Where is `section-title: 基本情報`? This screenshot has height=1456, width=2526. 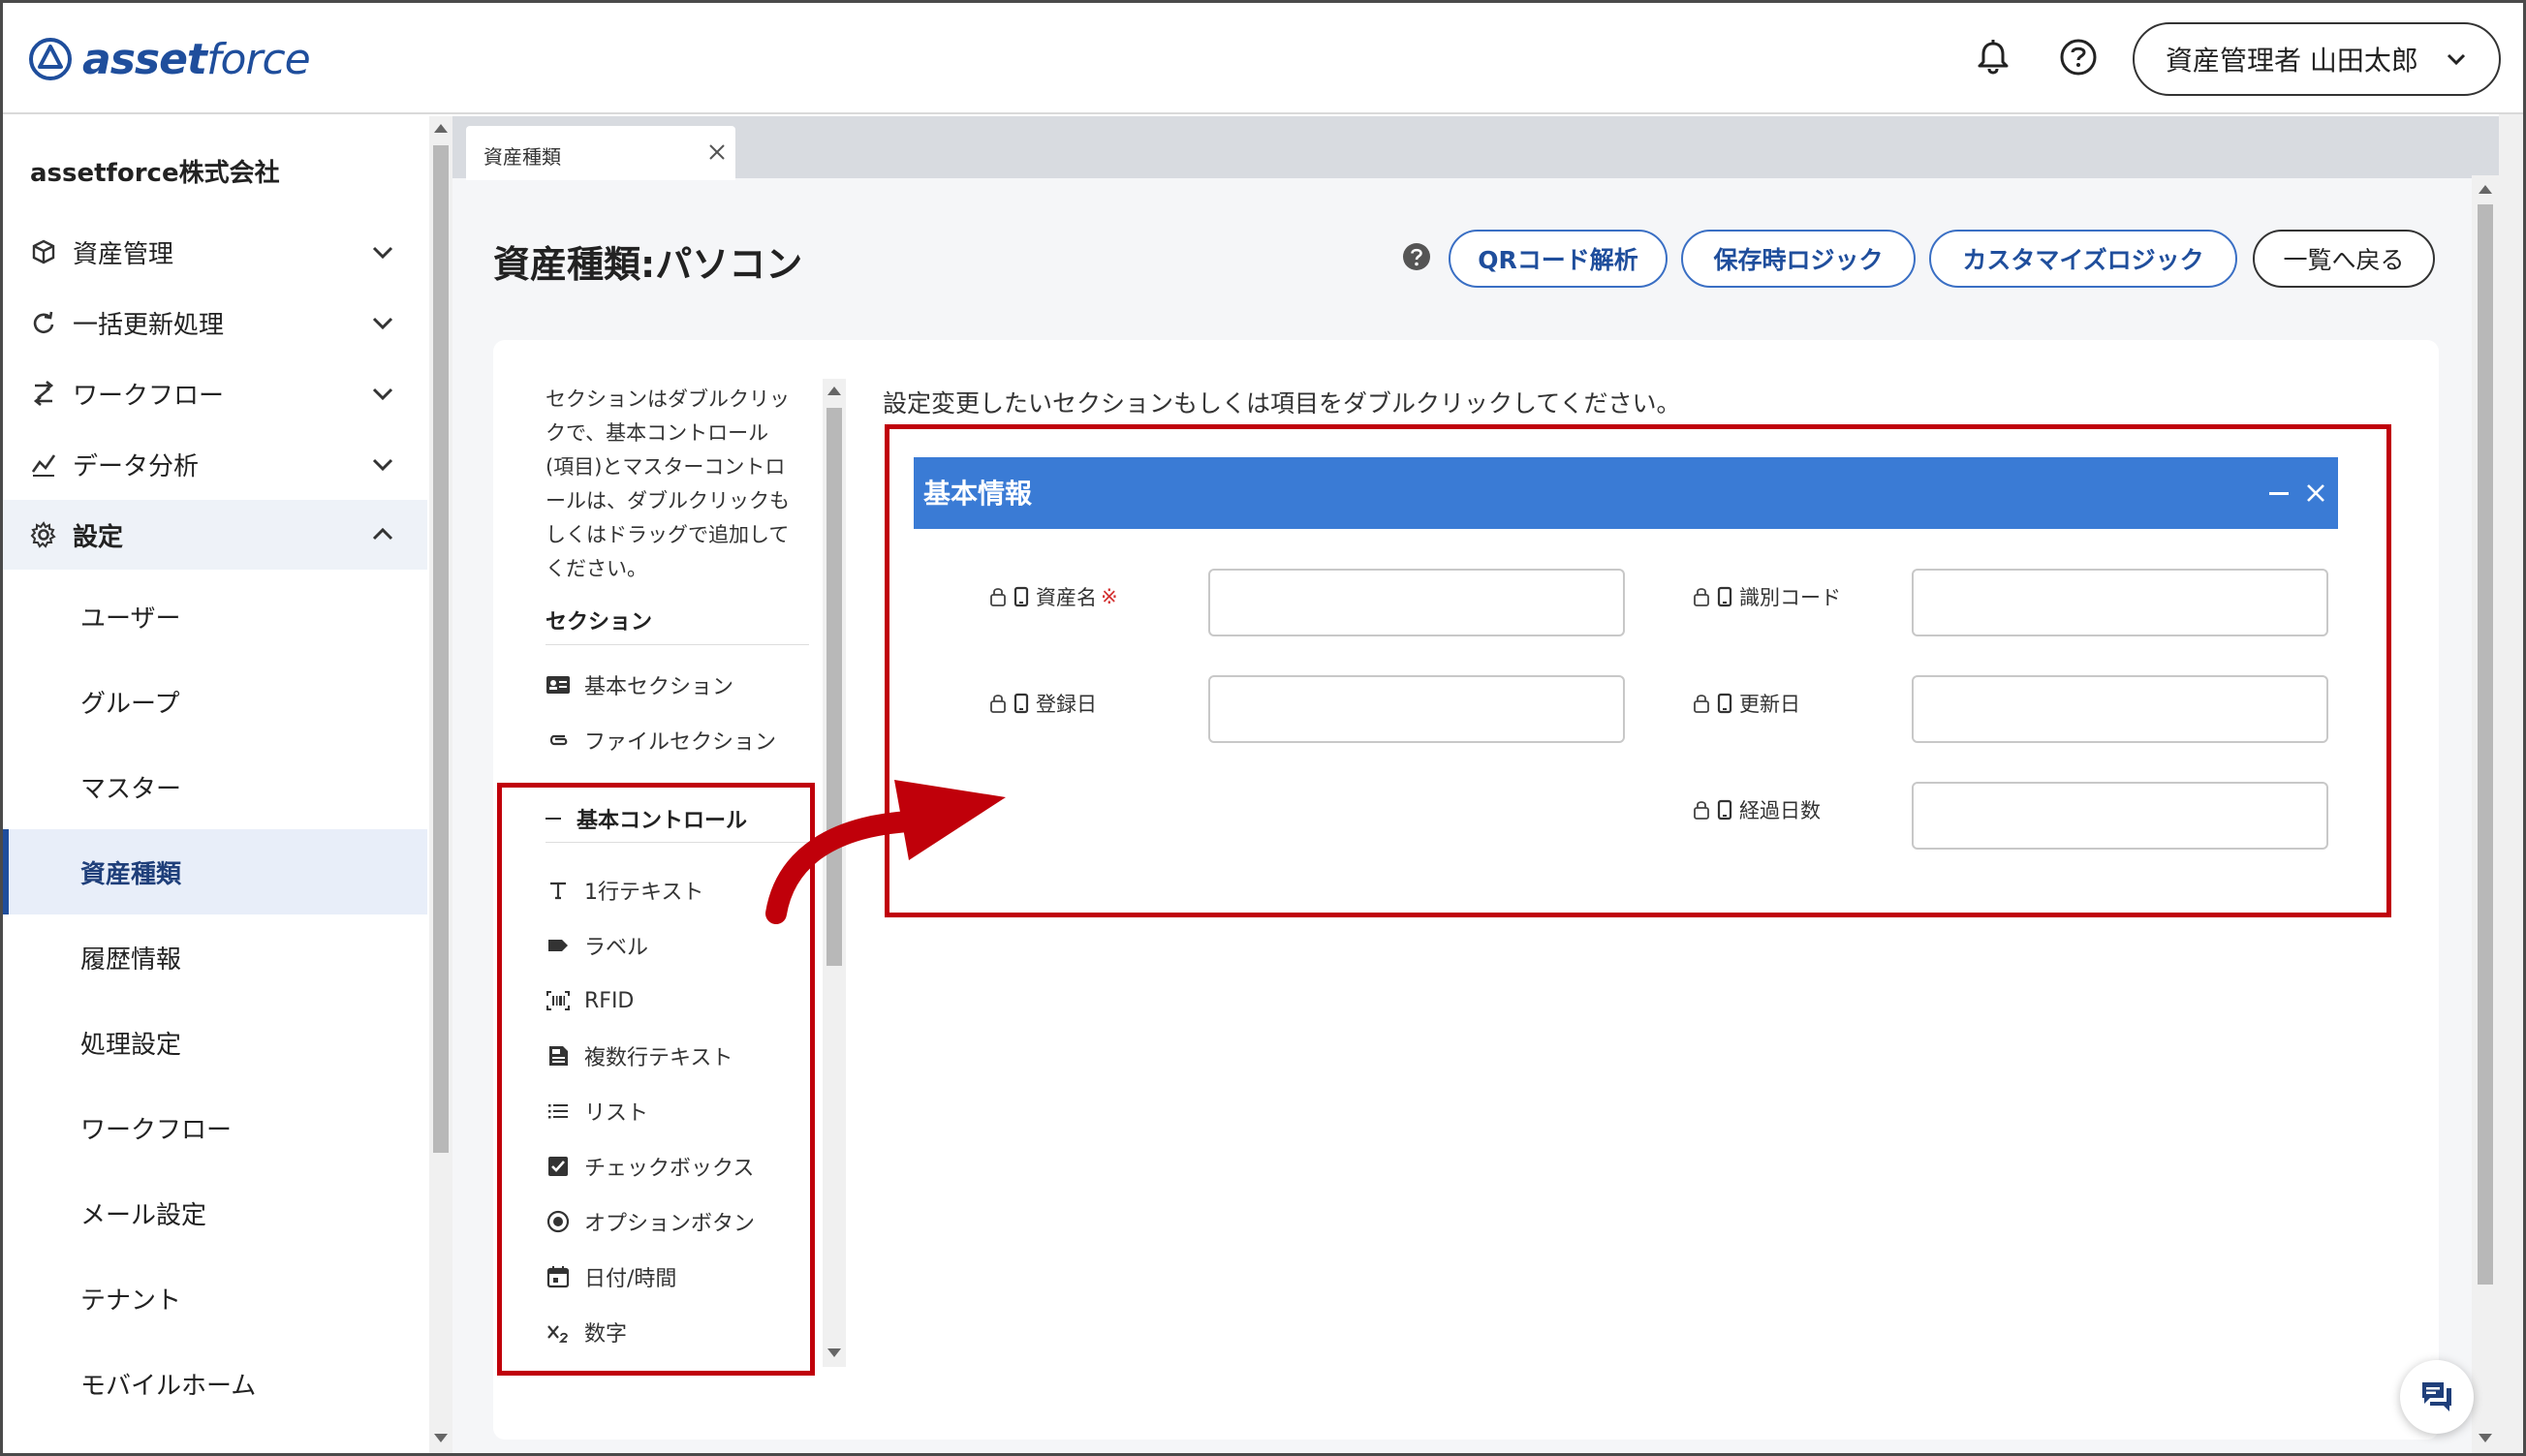 section-title: 基本情報 is located at coordinates (978, 494).